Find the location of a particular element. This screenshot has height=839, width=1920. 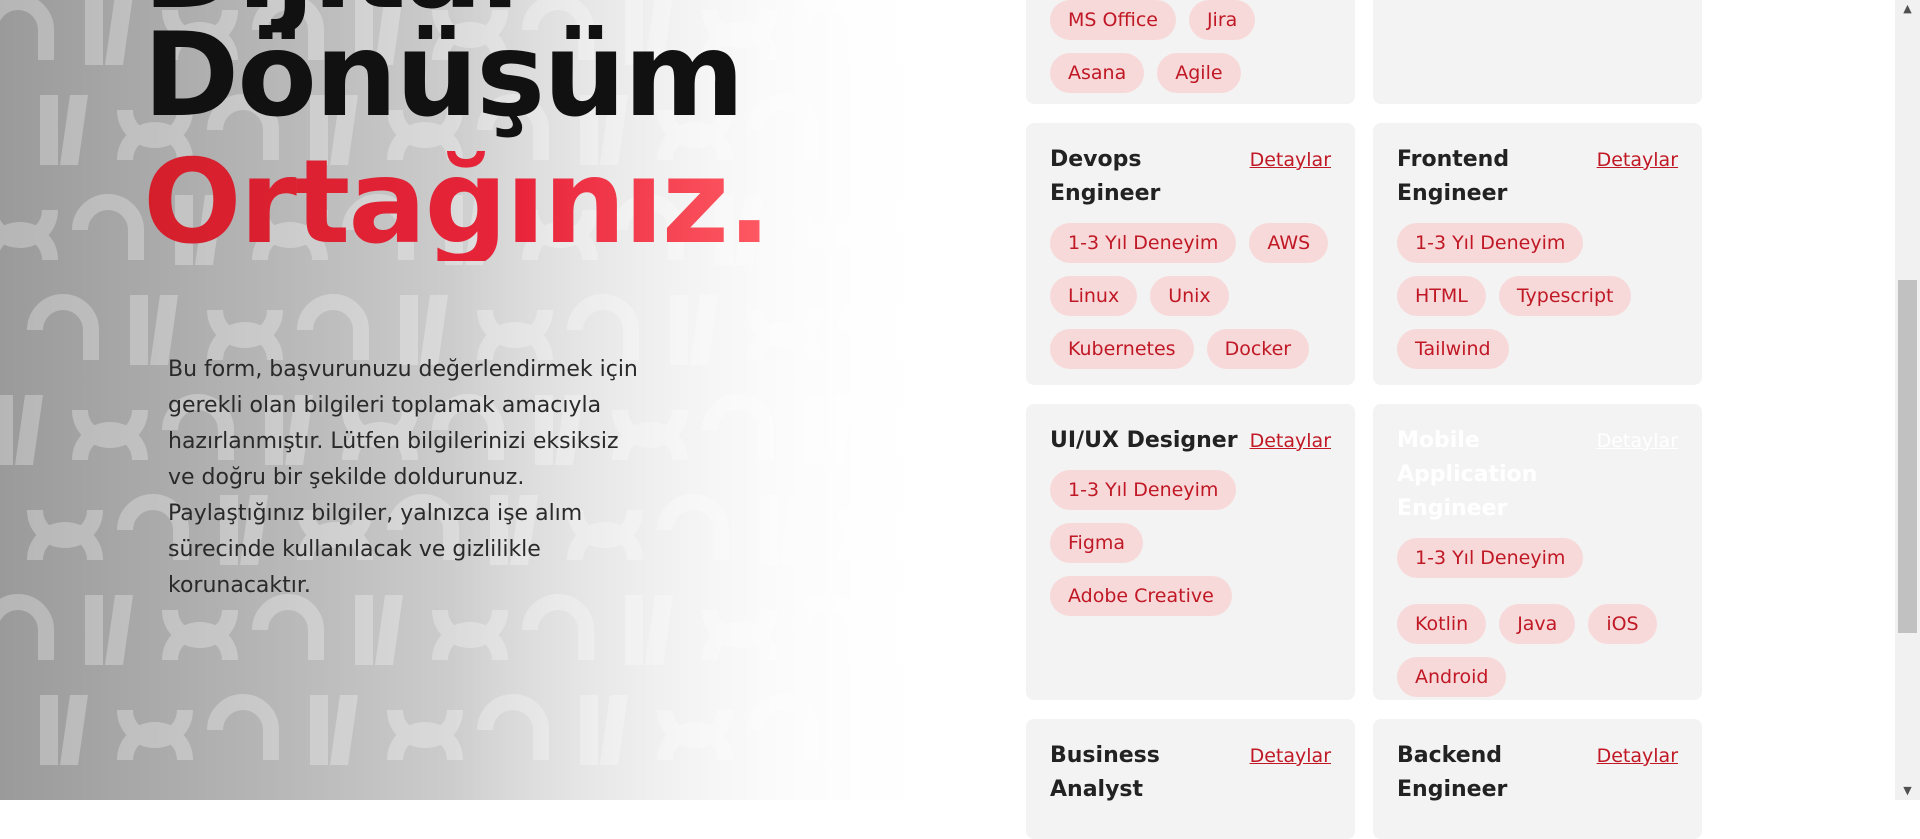

card-title: Frontend Engineer is located at coordinates (1453, 176).